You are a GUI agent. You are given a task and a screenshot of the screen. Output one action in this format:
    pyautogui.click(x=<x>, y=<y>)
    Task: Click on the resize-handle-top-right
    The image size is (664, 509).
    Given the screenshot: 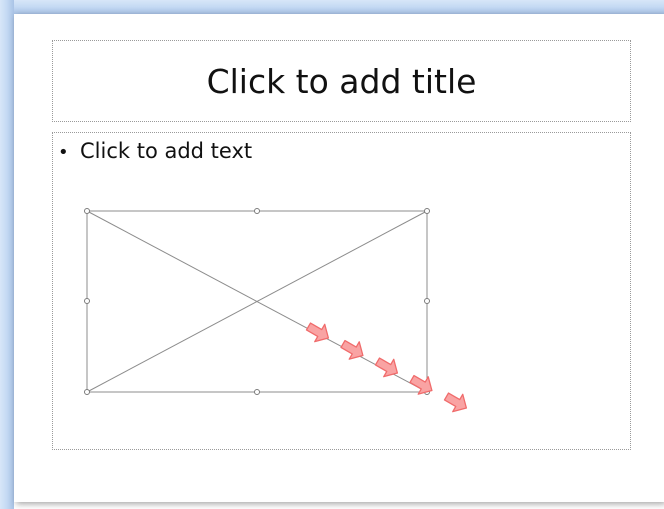 What is the action you would take?
    pyautogui.click(x=427, y=211)
    